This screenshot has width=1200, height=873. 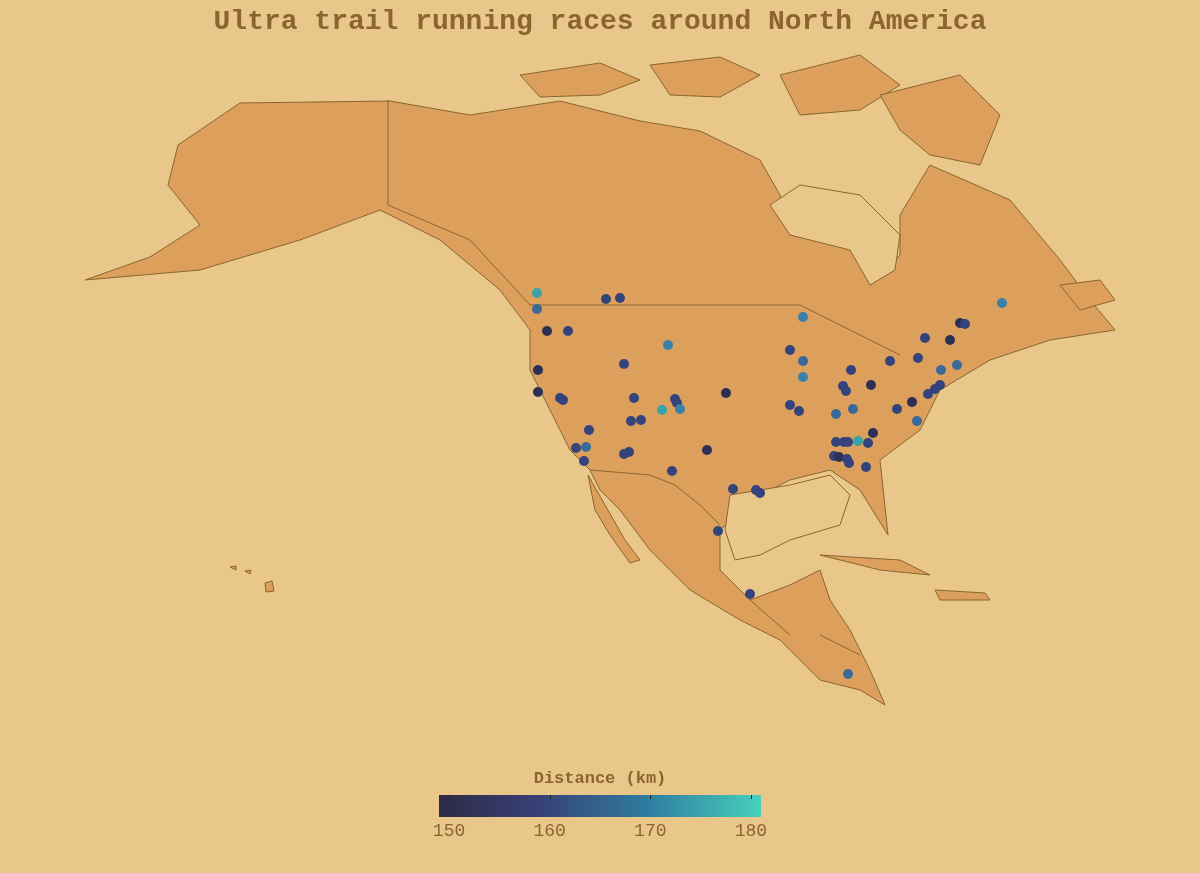 I want to click on island-drawing, so click(x=252, y=579).